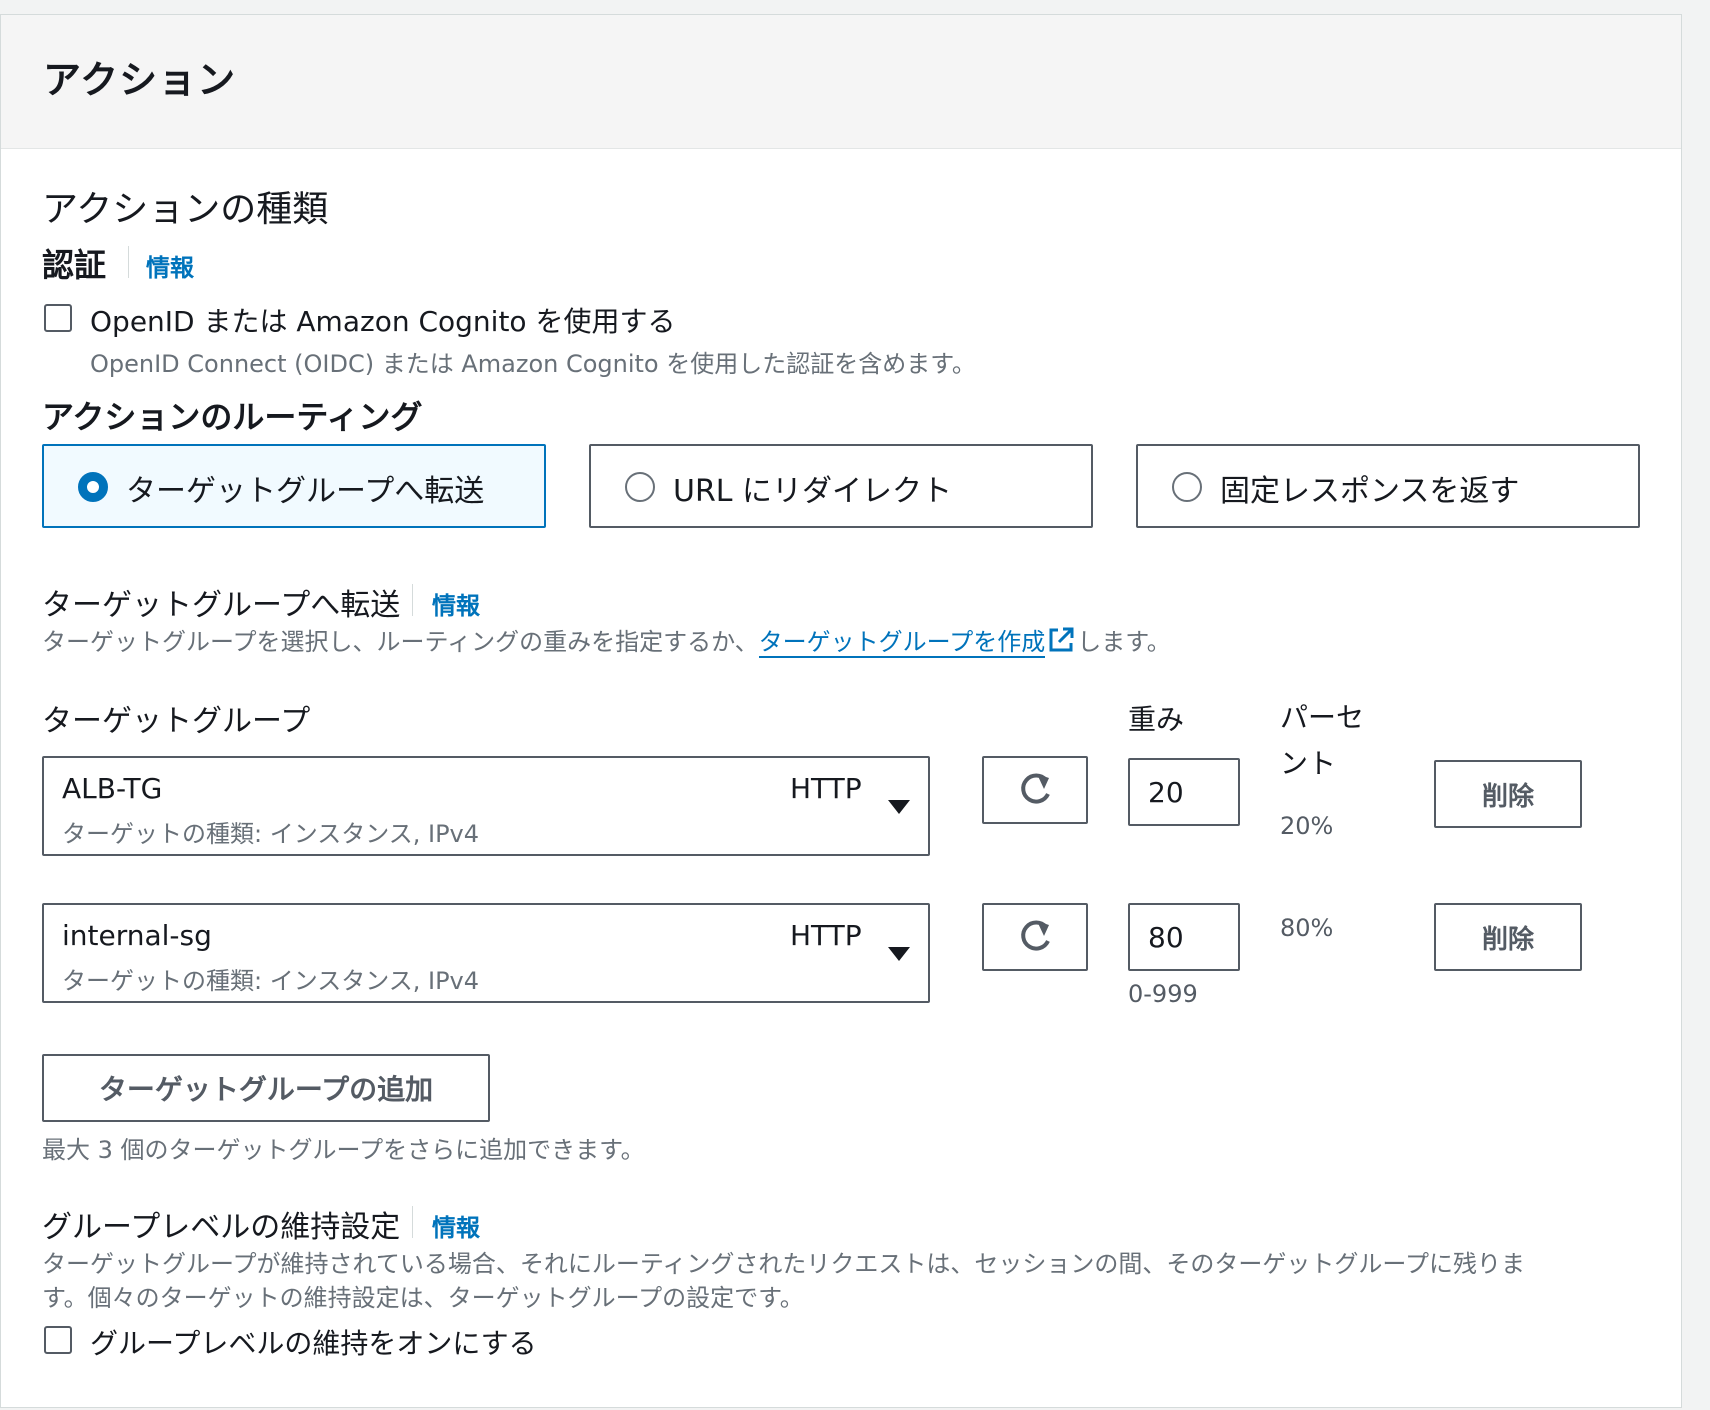  I want to click on target-group-select: internal-sg ターゲットの種類: インスタンス, IPv4 HTTP, so click(486, 953).